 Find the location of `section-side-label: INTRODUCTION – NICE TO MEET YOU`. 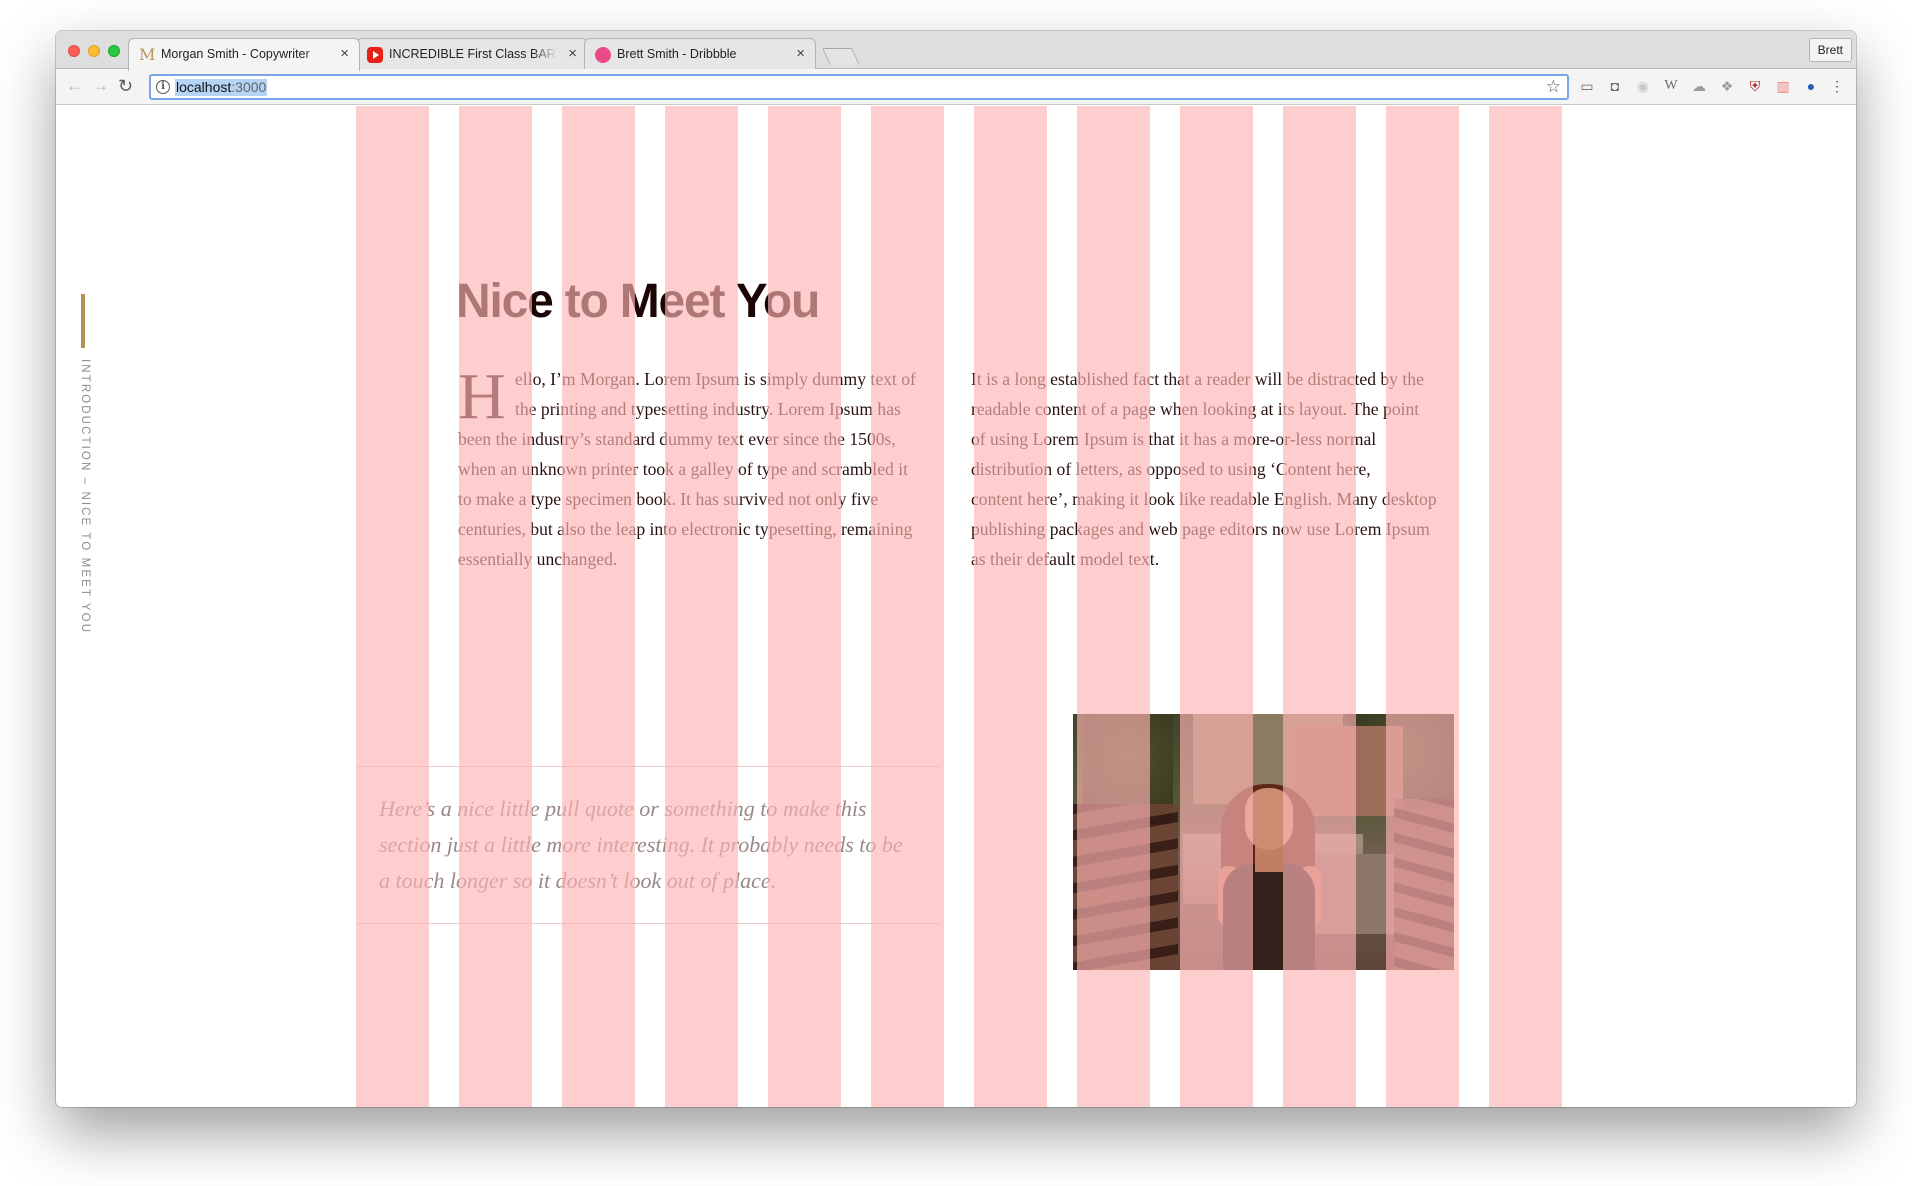

section-side-label: INTRODUCTION – NICE TO MEET YOU is located at coordinates (85, 497).